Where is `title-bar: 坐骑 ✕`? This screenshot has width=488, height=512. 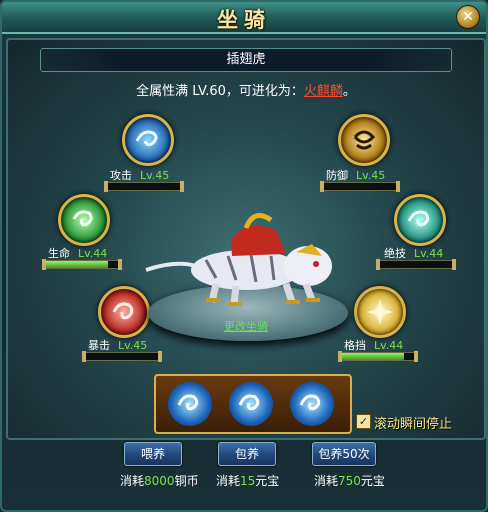
title-bar: 坐骑 ✕ is located at coordinates (244, 18).